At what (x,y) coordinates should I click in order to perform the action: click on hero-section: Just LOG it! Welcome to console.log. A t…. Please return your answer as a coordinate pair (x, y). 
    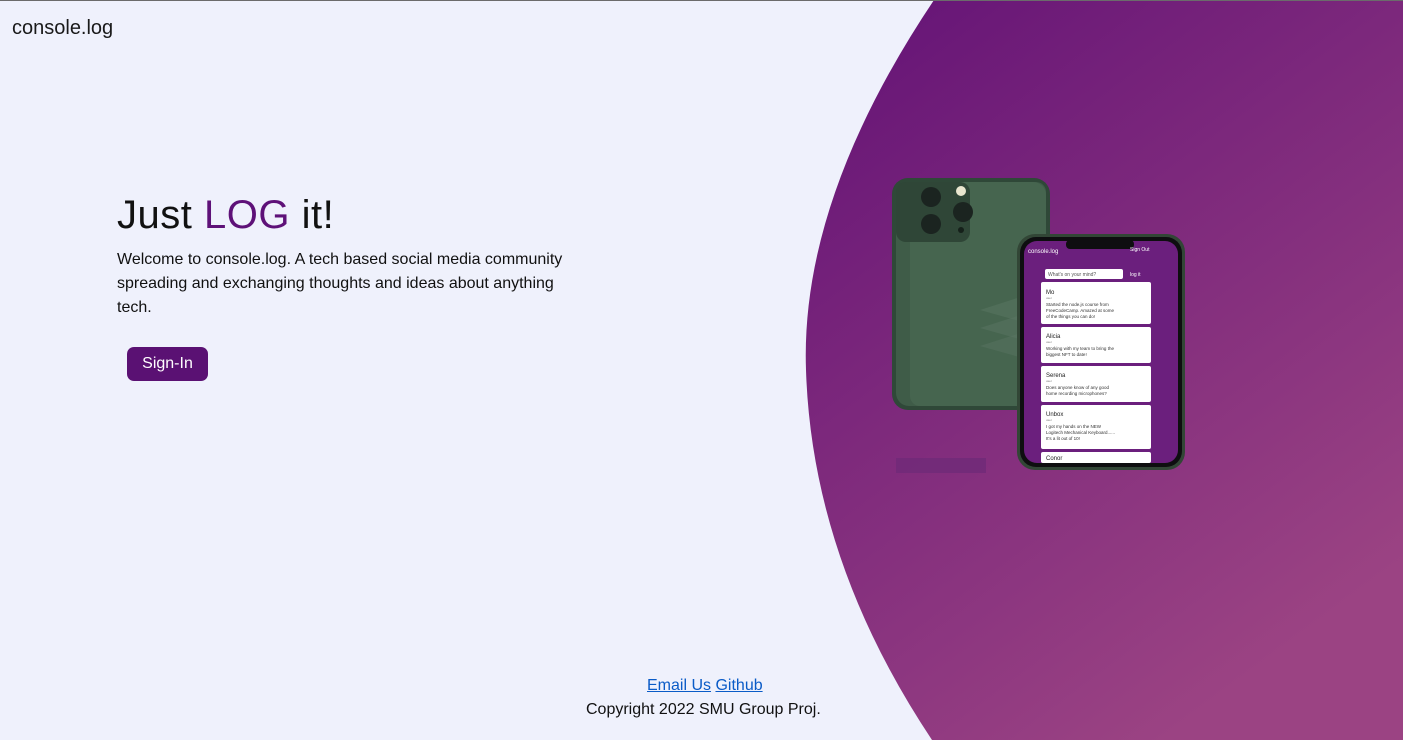
    Looking at the image, I should click on (347, 256).